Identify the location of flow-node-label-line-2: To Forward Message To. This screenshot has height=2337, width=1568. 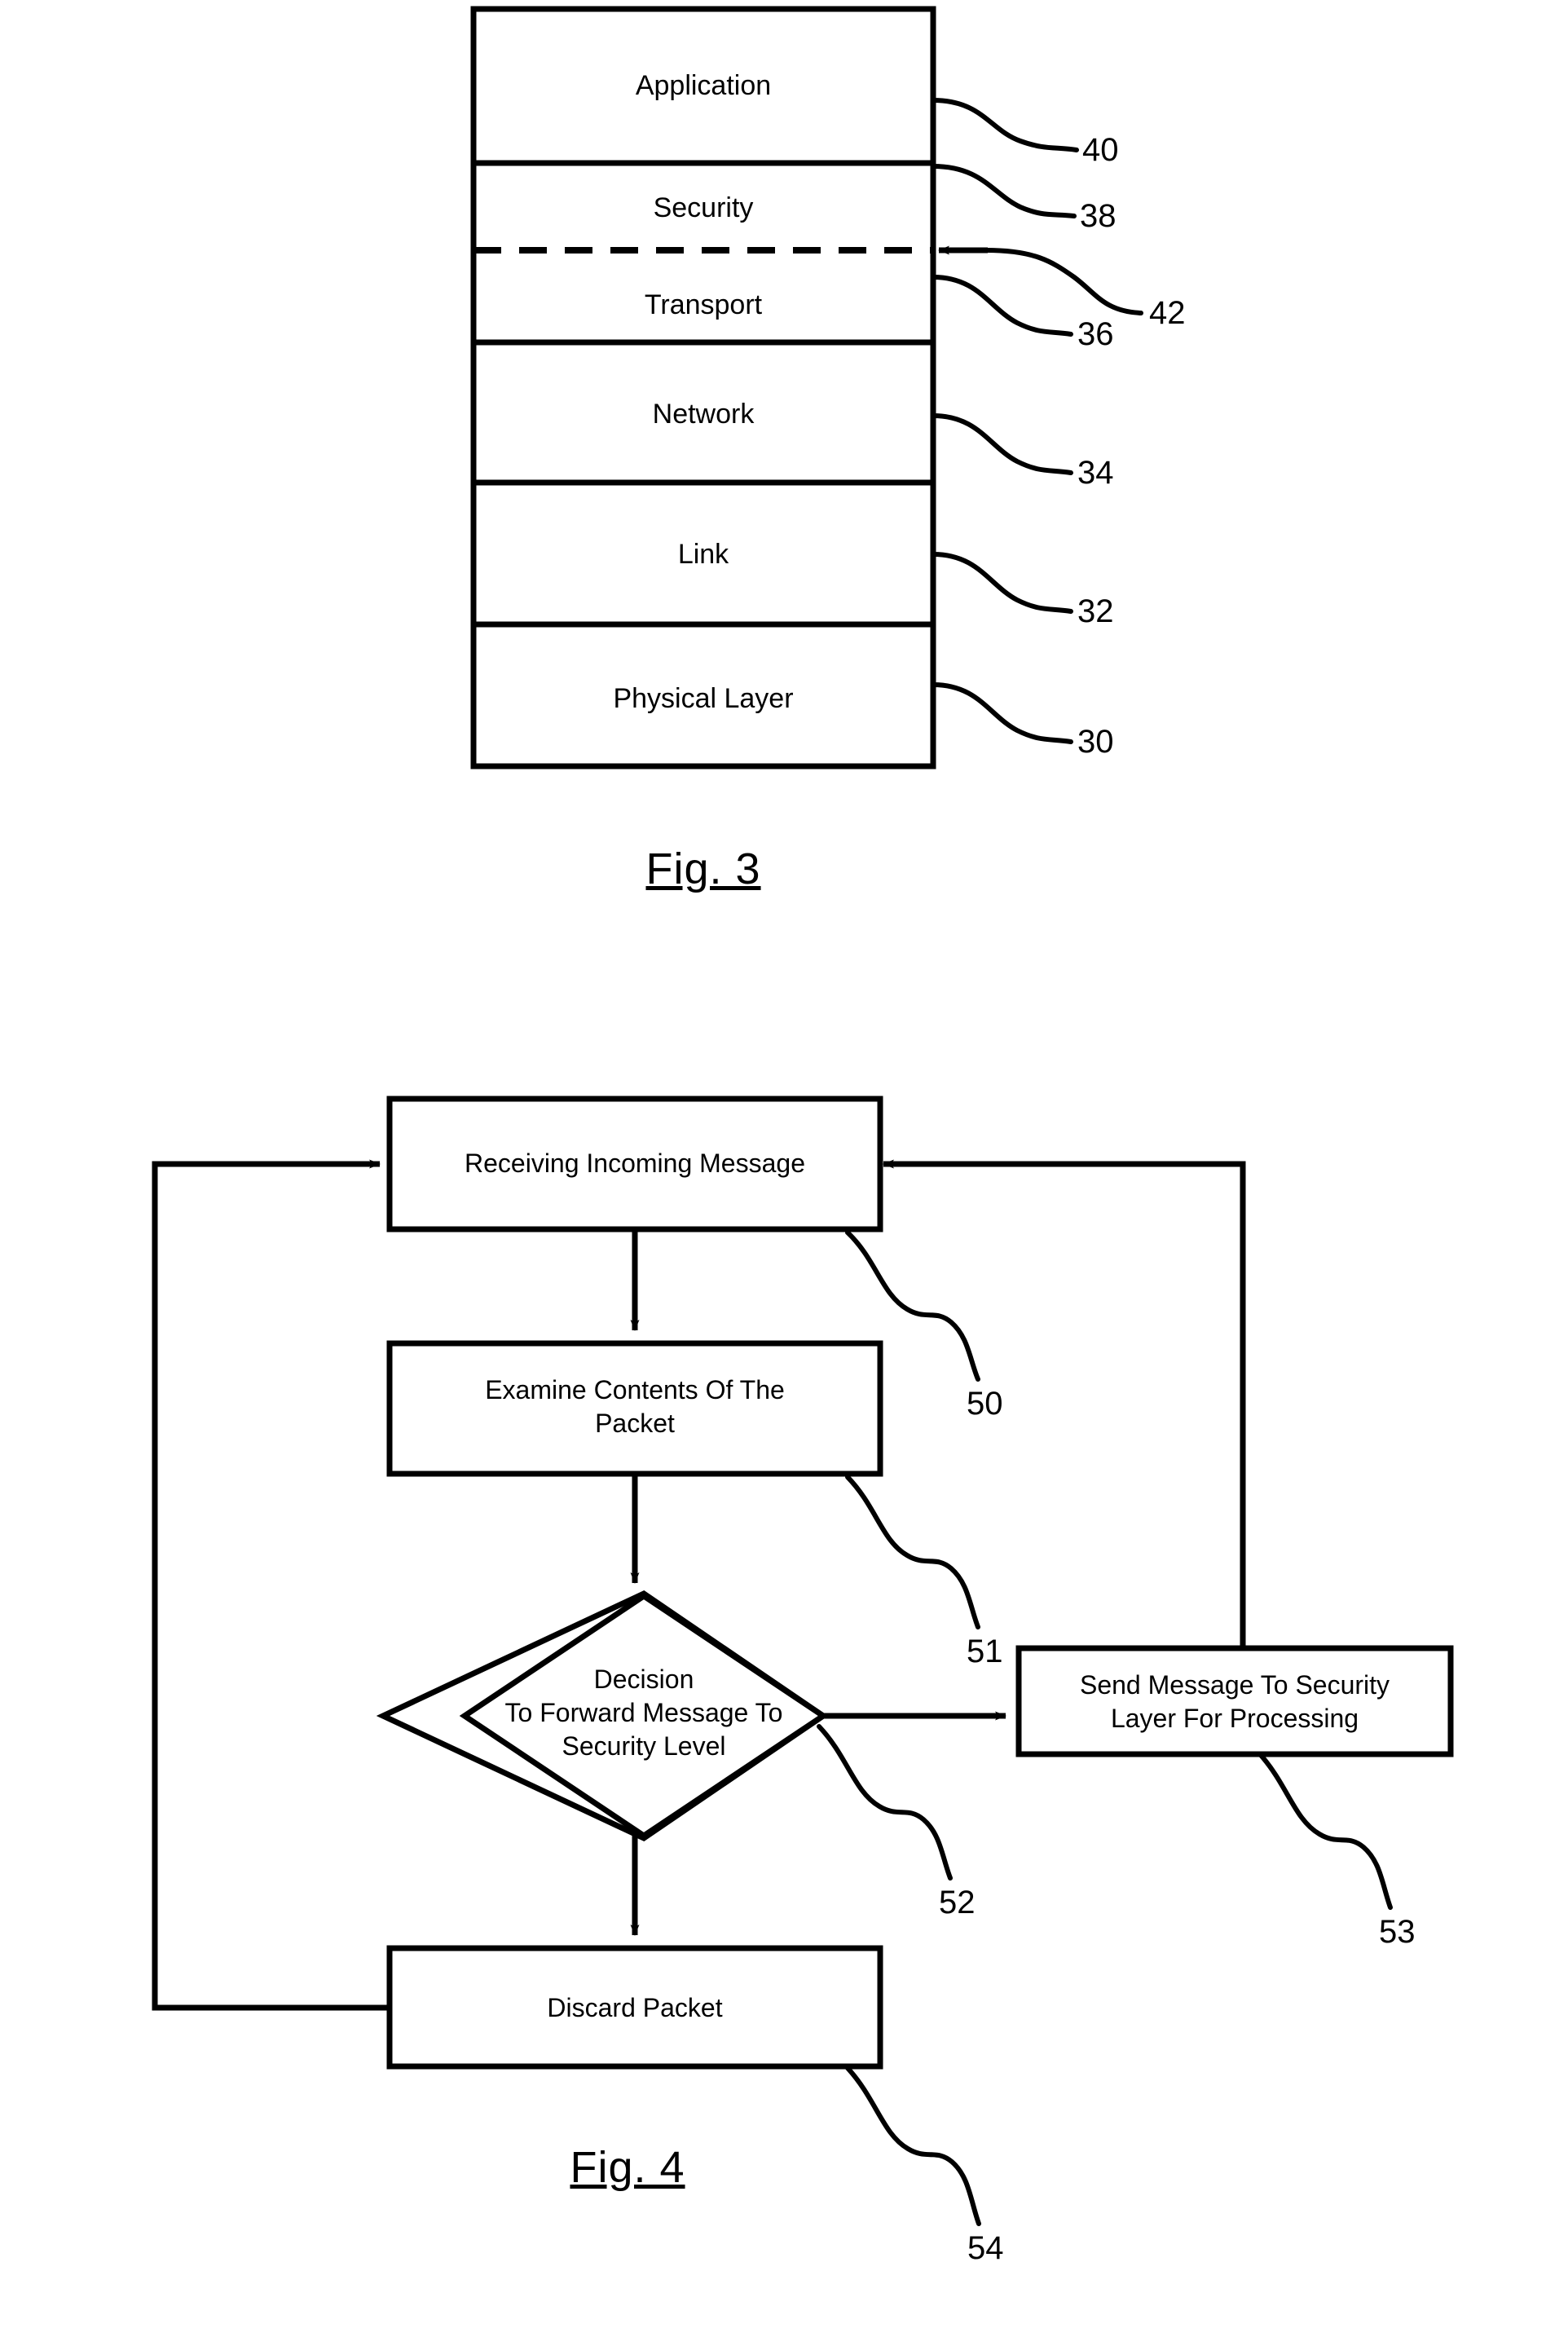
(643, 1712).